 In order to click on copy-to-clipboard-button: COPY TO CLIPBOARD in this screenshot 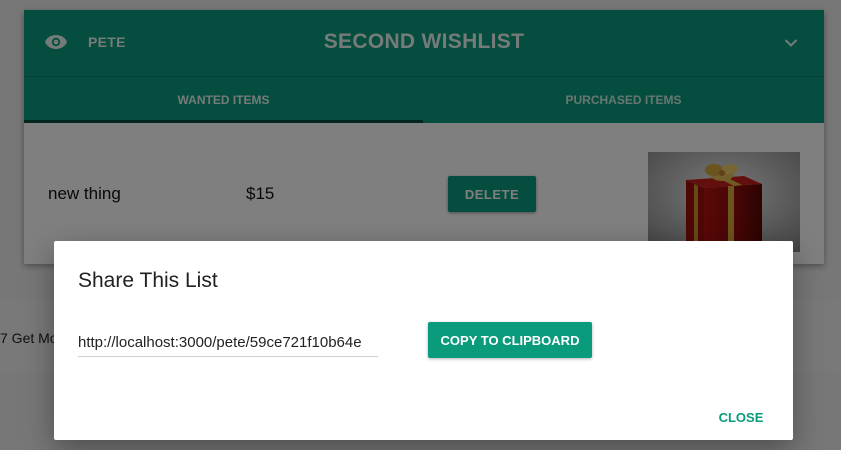, I will do `click(510, 340)`.